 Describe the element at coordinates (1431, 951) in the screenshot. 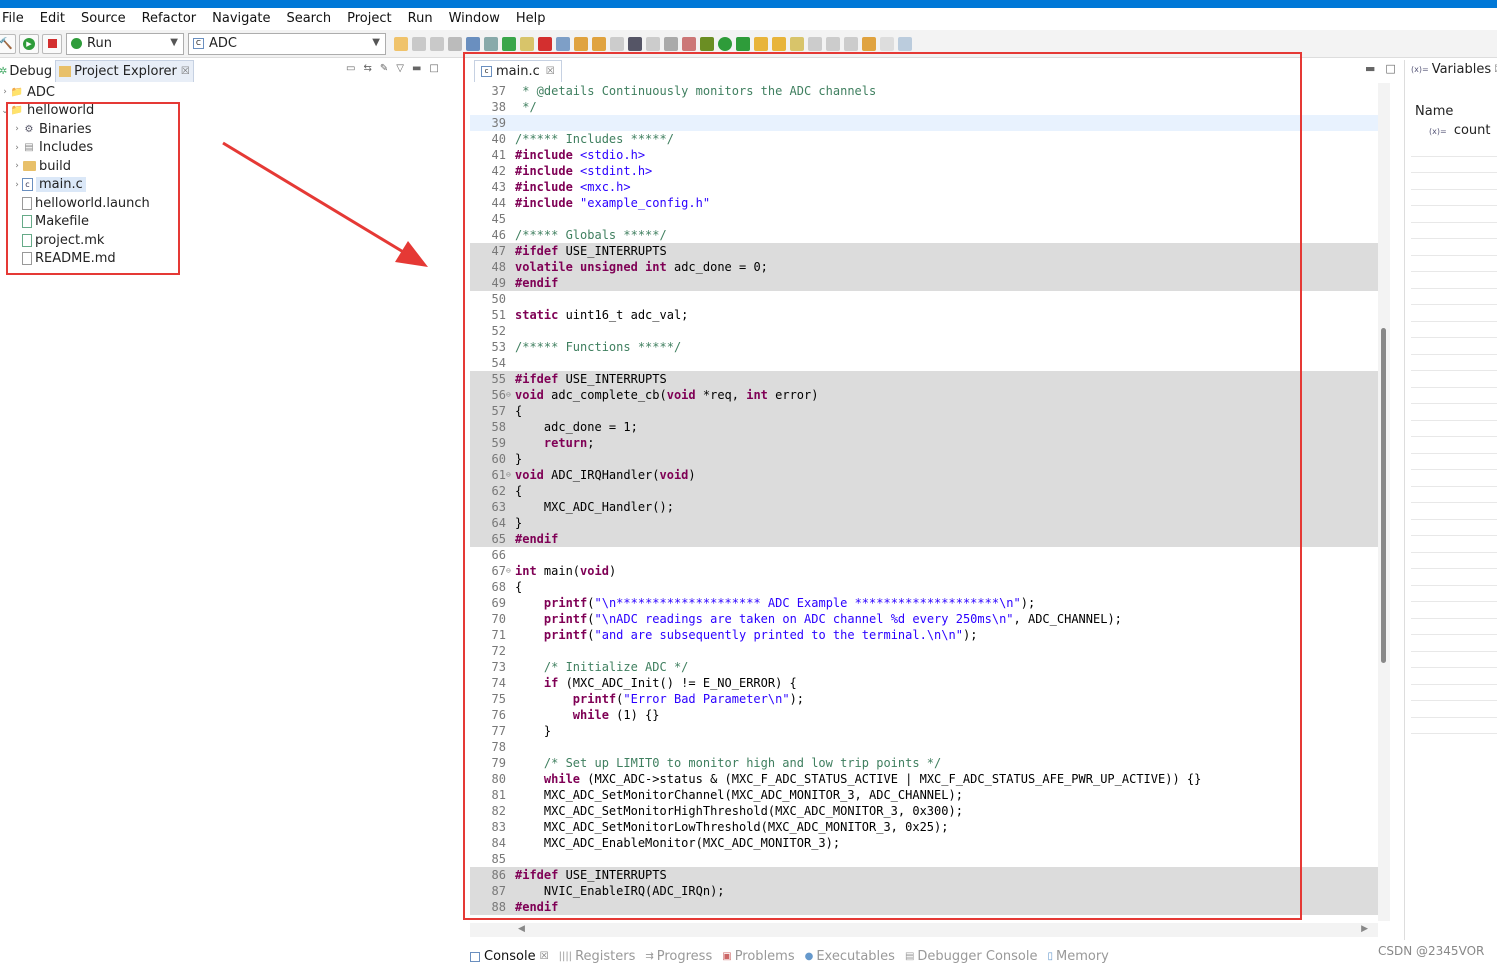

I see `watermark-text: CSDN @2345VOR` at that location.